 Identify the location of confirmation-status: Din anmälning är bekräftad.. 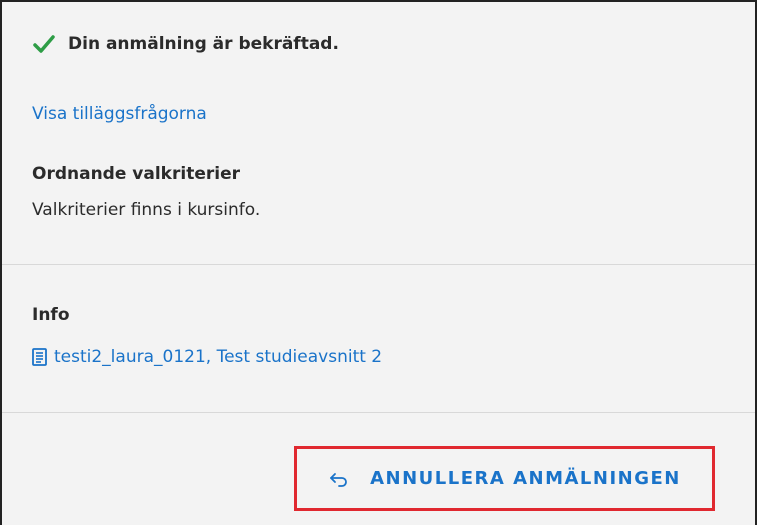
(185, 44).